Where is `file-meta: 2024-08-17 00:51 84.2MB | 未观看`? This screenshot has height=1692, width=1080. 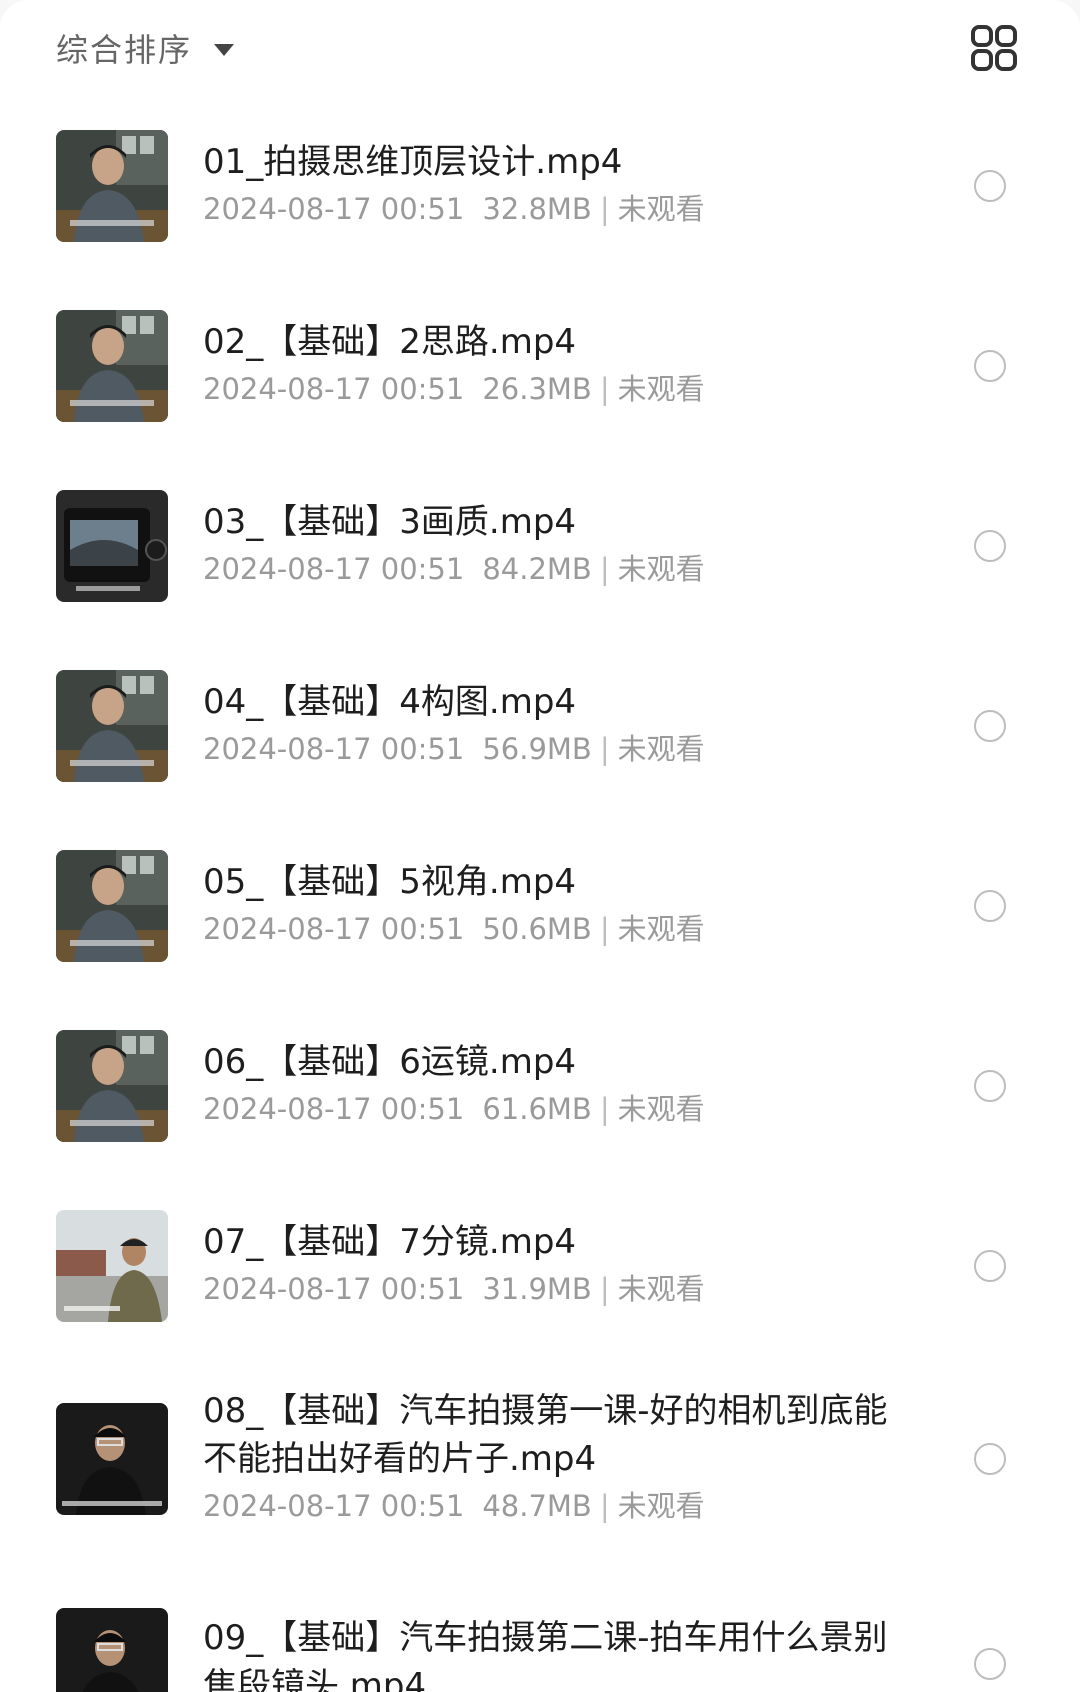
file-meta: 2024-08-17 00:51 84.2MB | 未观看 is located at coordinates (553, 569).